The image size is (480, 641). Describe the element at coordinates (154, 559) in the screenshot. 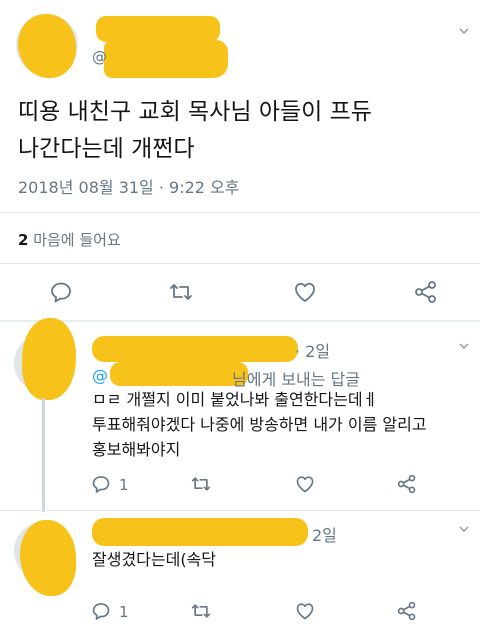

I see `reply-text-line-1: 잘생겼다는데(속닥` at that location.